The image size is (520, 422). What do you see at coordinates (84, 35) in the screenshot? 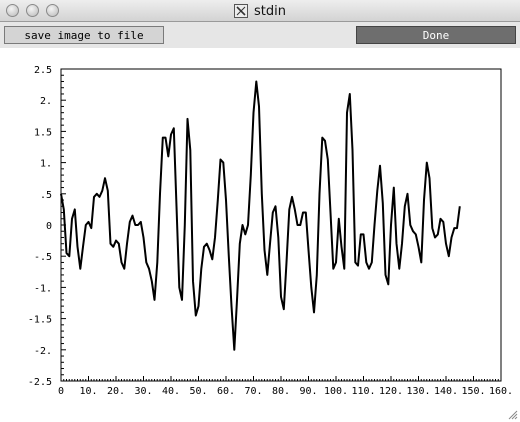
I see `save-image-button: save image to file` at bounding box center [84, 35].